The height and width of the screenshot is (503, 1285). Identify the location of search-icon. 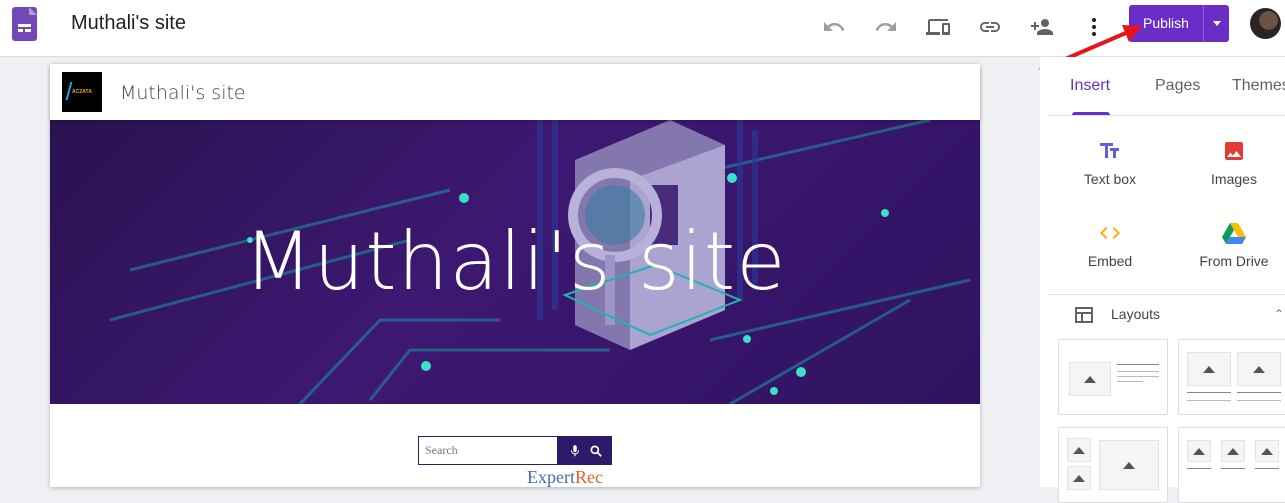
(596, 451).